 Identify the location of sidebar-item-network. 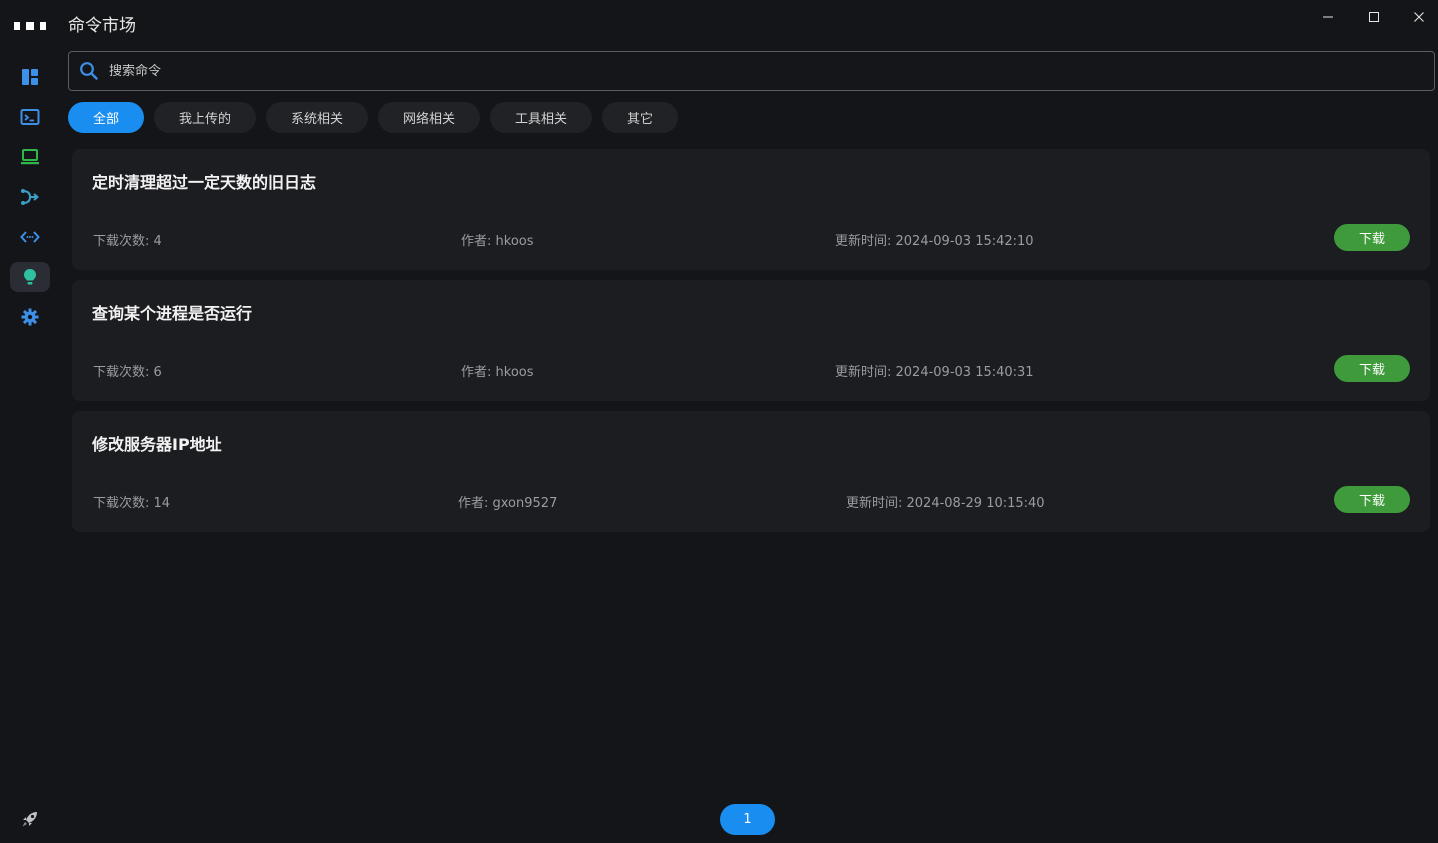
(30, 197).